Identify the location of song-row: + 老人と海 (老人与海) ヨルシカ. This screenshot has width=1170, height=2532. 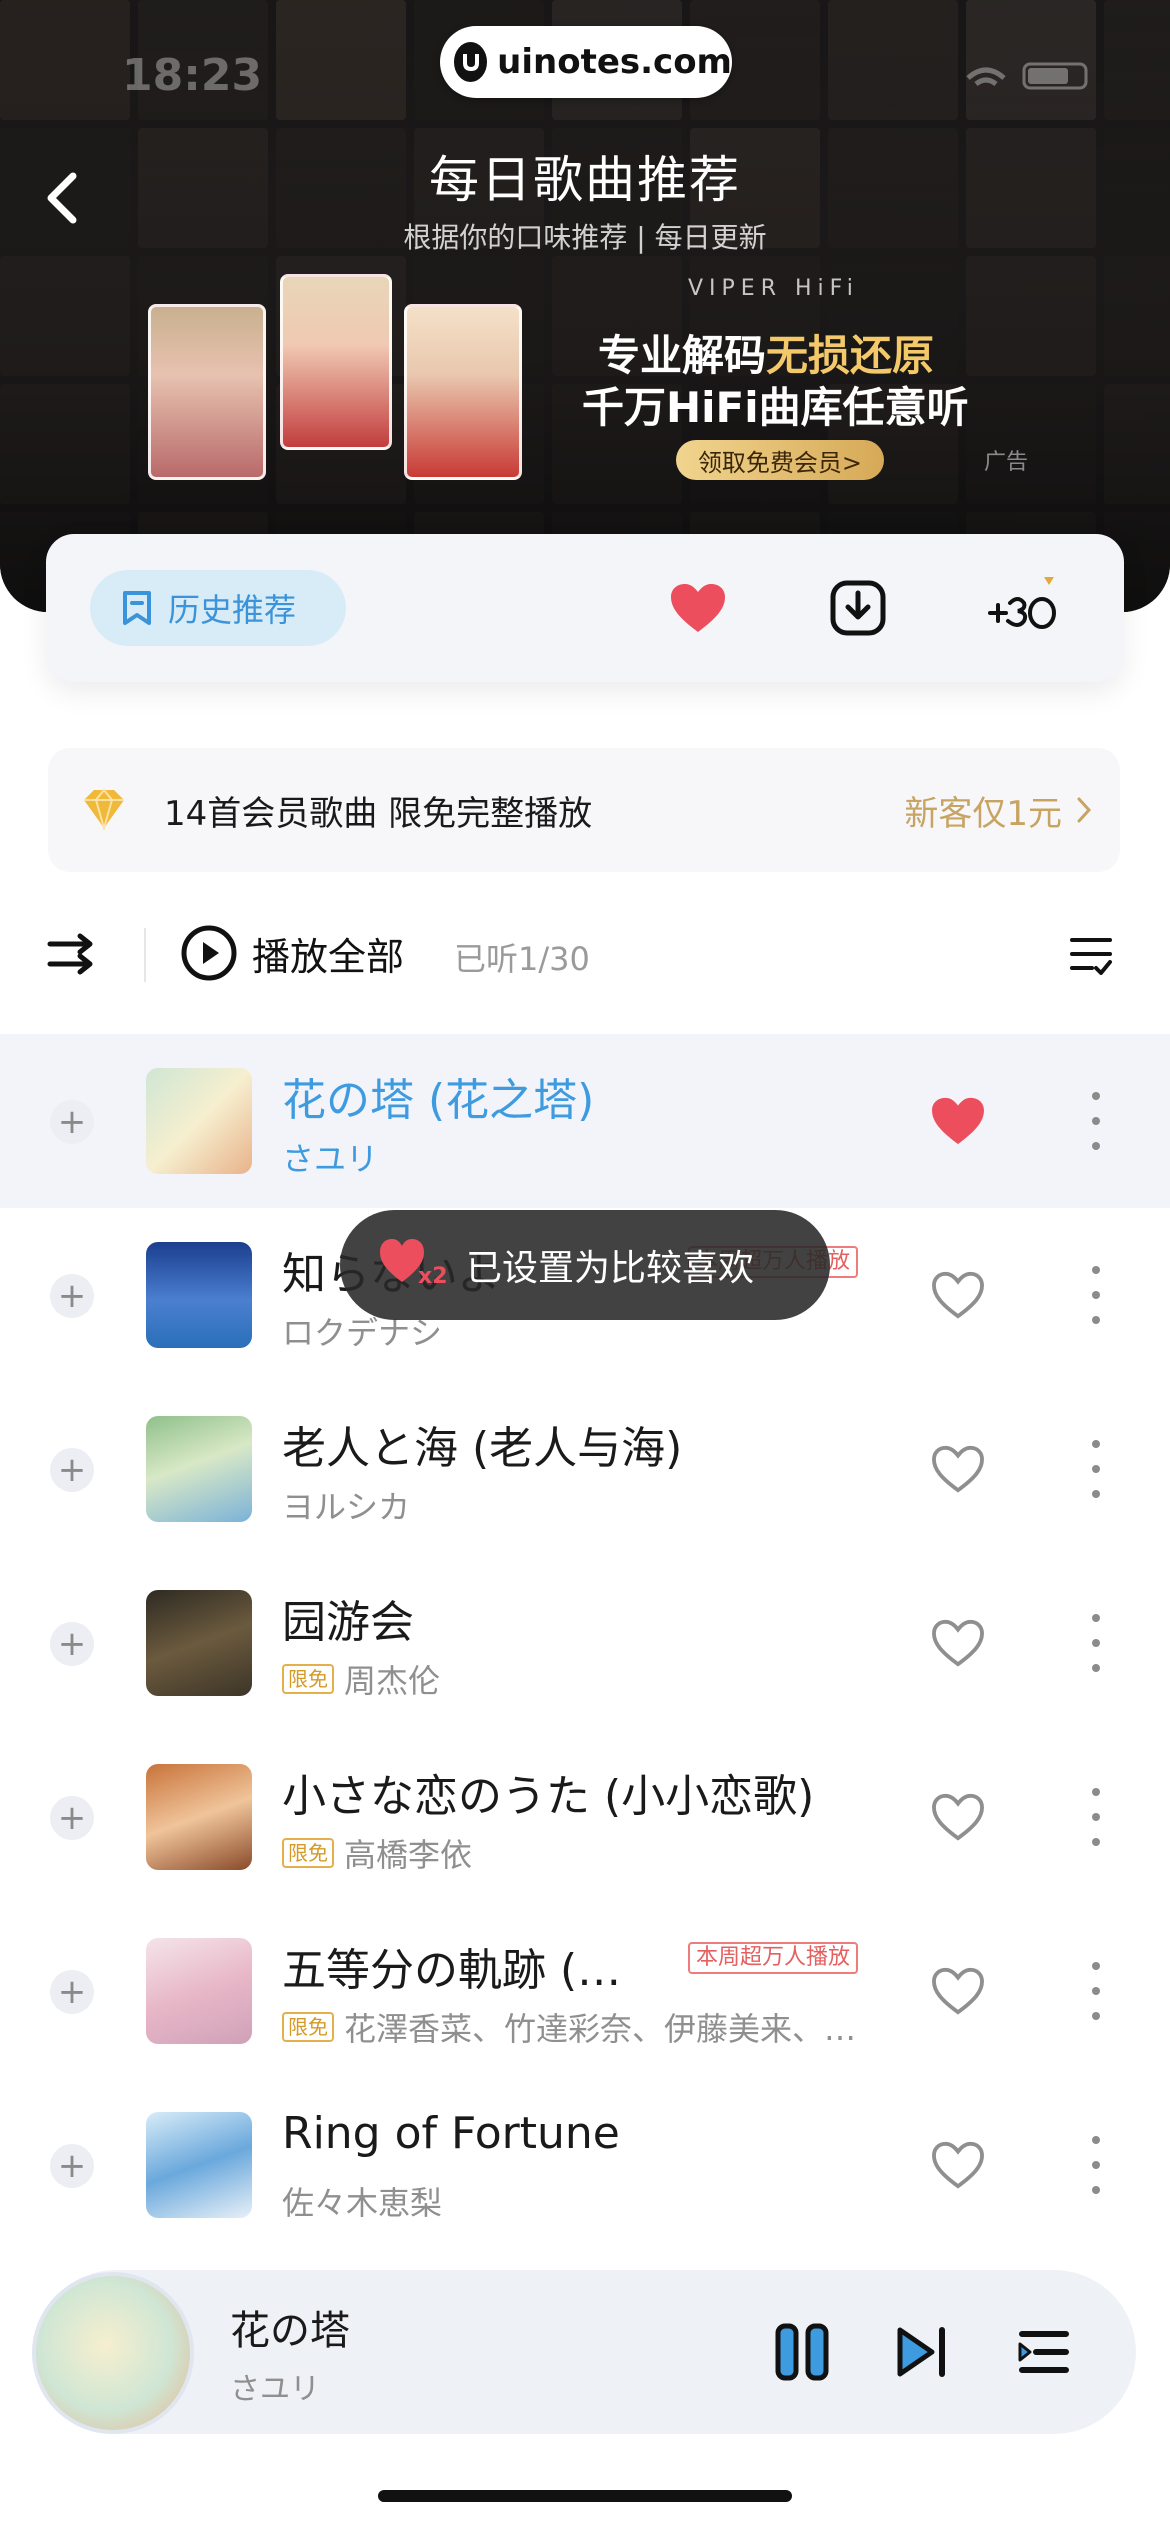
(585, 1469).